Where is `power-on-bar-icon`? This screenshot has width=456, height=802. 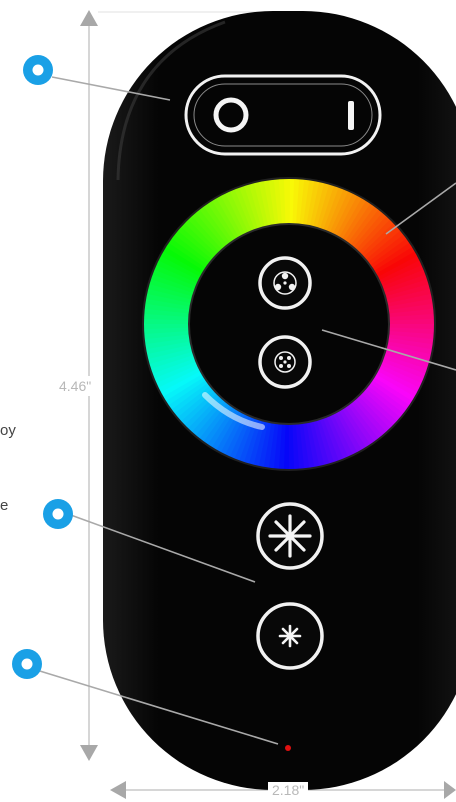 power-on-bar-icon is located at coordinates (351, 115).